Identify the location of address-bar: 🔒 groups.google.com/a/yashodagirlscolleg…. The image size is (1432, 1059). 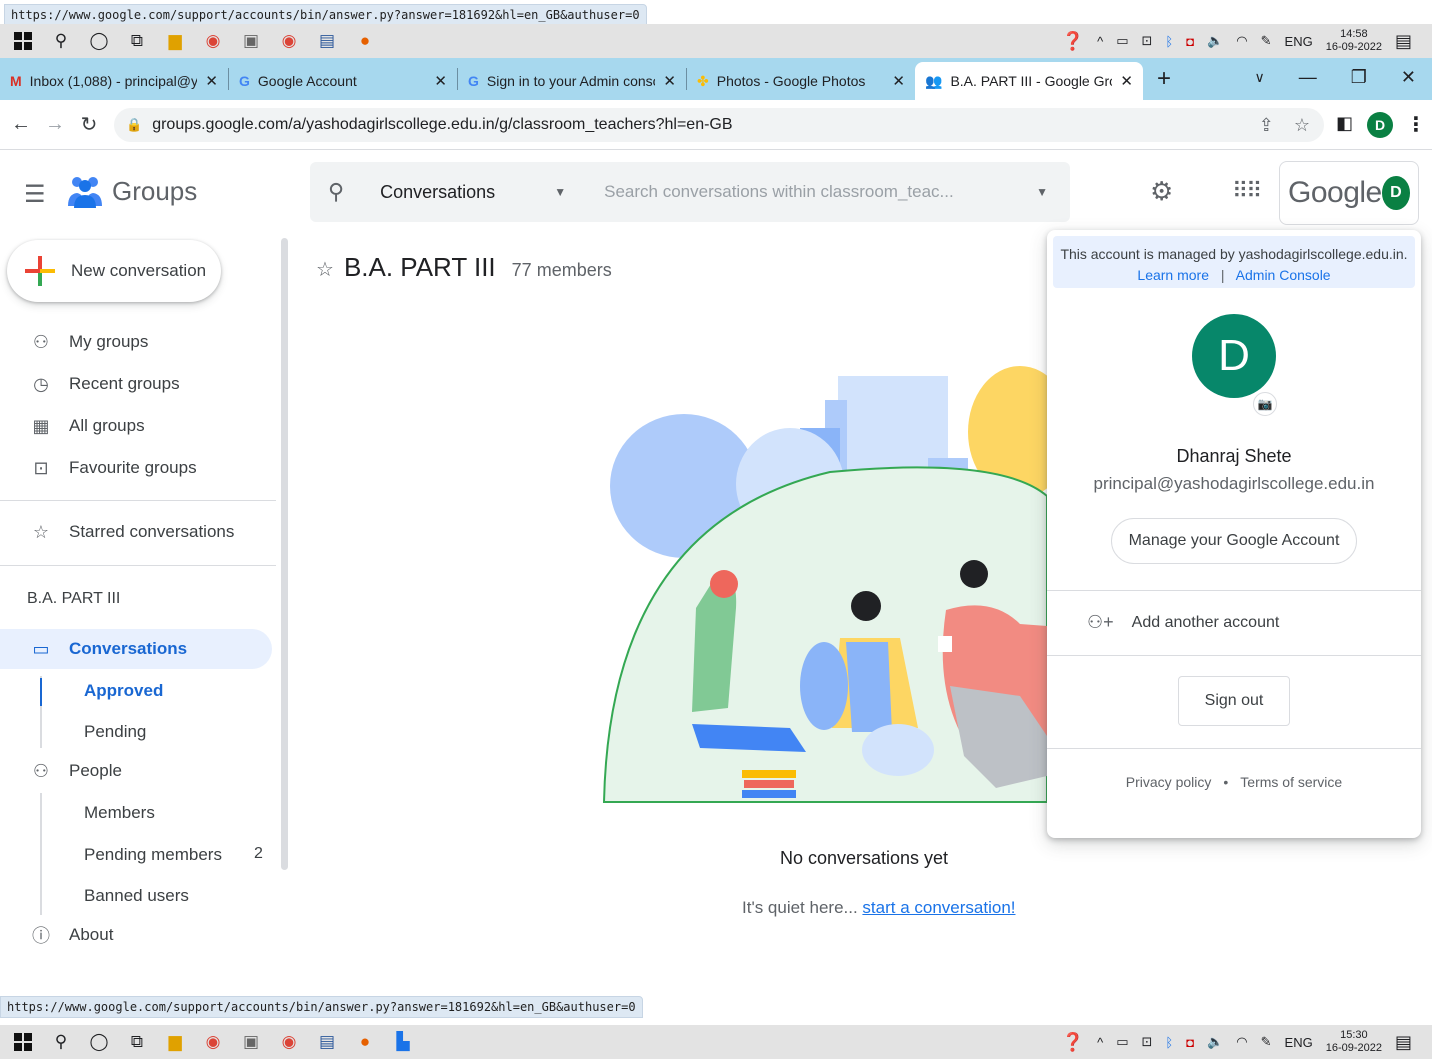
(719, 125).